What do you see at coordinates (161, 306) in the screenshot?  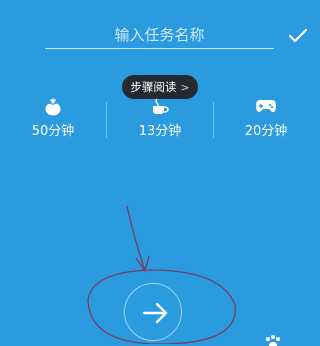 I see `annotation-circle` at bounding box center [161, 306].